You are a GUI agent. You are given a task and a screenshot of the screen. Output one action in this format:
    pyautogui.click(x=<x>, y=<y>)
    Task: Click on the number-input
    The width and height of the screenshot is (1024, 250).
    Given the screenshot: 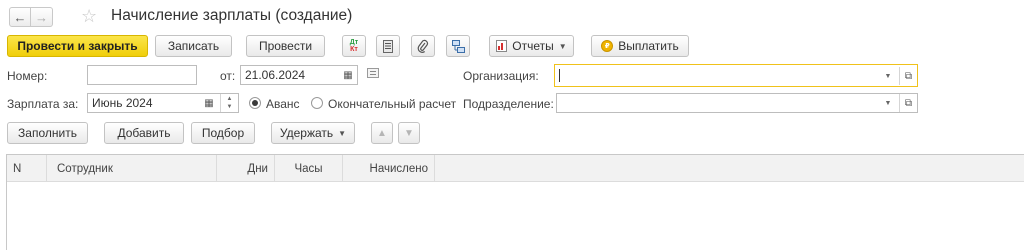 What is the action you would take?
    pyautogui.click(x=142, y=75)
    